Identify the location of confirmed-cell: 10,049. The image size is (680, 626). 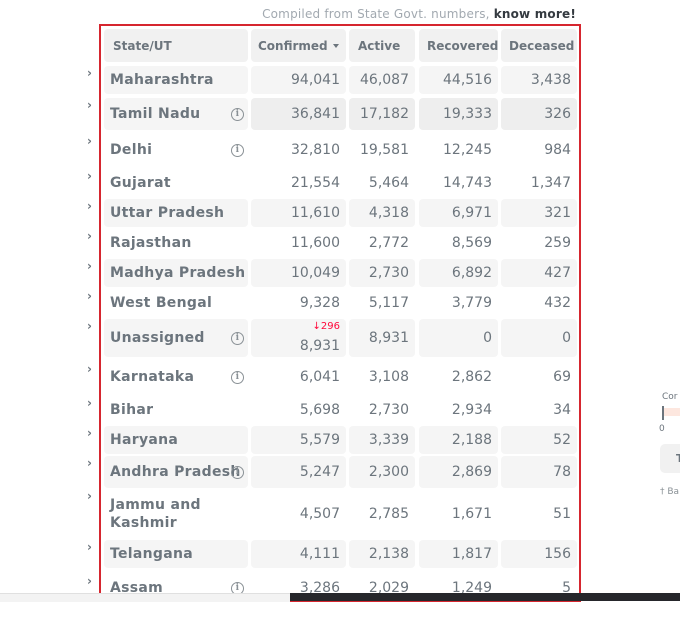
(298, 273).